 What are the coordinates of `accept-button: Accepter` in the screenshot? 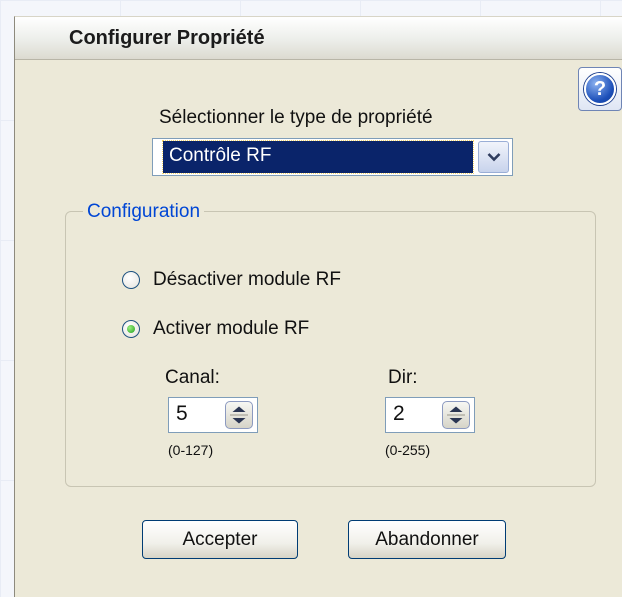 It's located at (220, 539).